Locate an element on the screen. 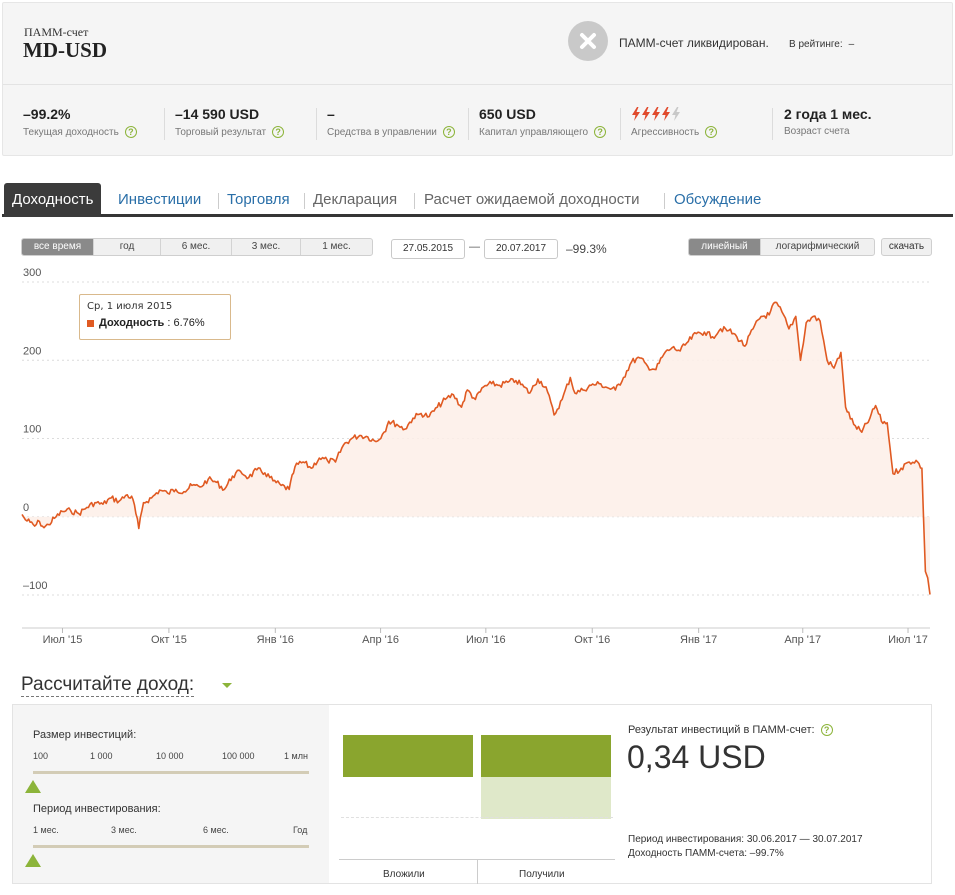 This screenshot has width=955, height=895. period-all-time: все время is located at coordinates (58, 247).